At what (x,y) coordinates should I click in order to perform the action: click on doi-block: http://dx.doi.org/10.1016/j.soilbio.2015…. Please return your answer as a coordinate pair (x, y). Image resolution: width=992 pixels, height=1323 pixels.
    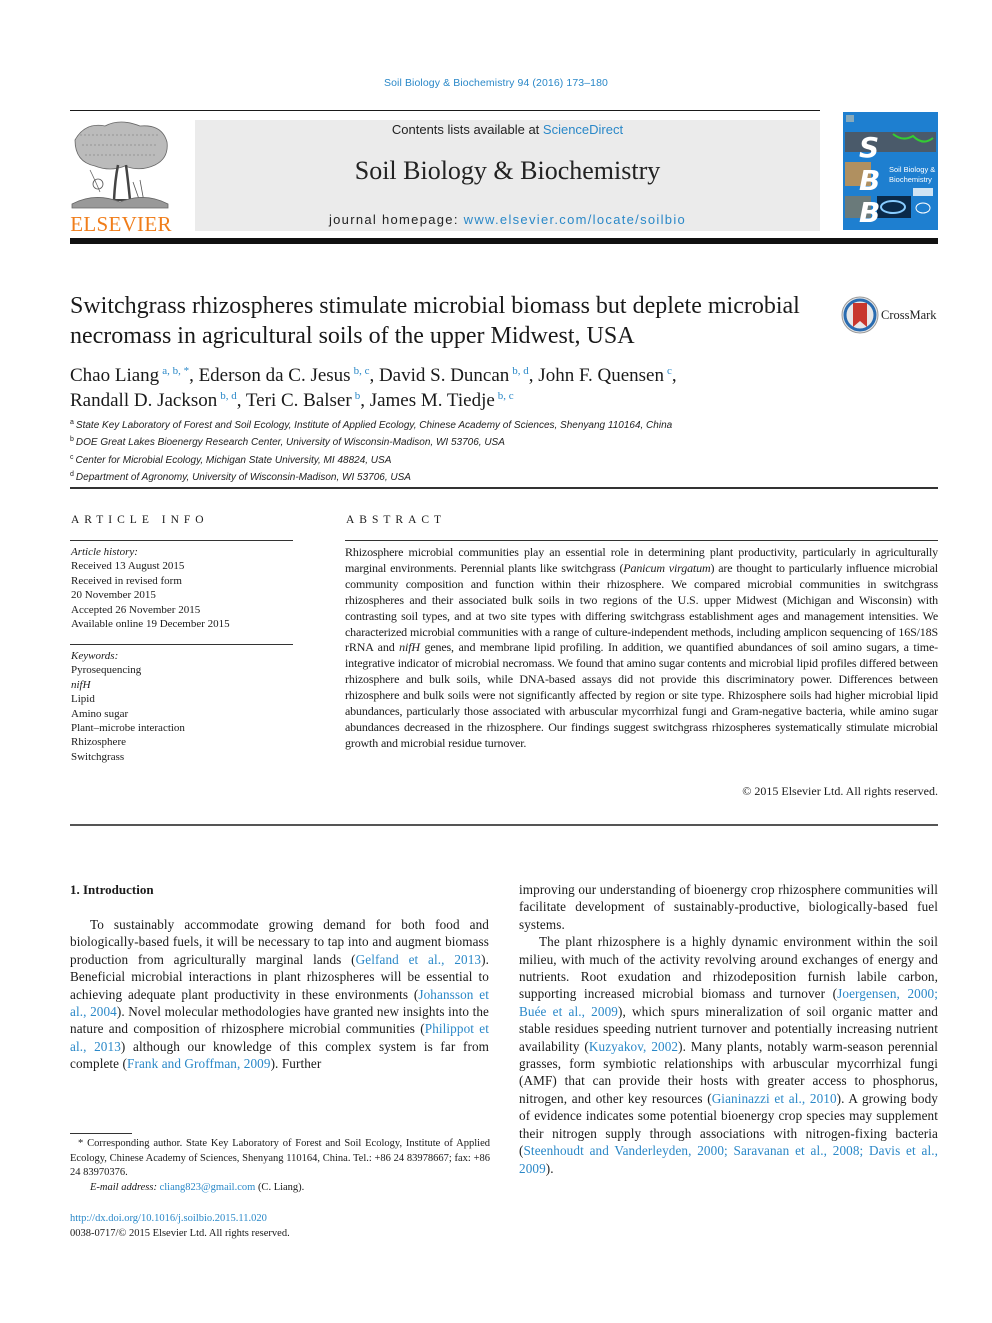
    Looking at the image, I should click on (180, 1226).